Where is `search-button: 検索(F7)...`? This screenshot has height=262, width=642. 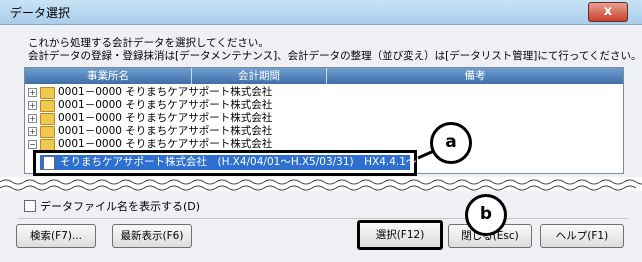
search-button: 検索(F7)... is located at coordinates (56, 236).